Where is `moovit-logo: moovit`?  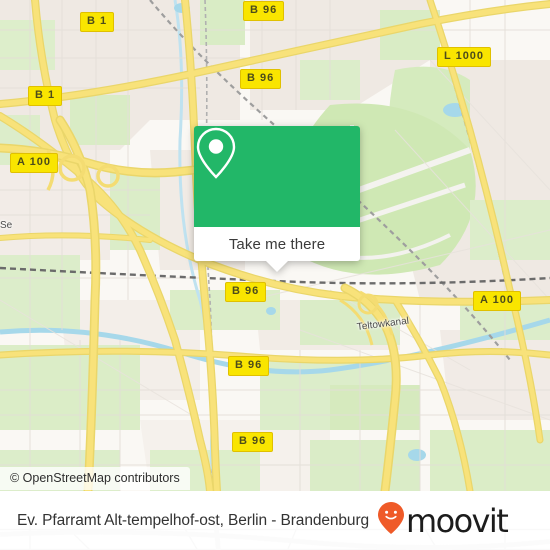
moovit-logo: moovit is located at coordinates (443, 520).